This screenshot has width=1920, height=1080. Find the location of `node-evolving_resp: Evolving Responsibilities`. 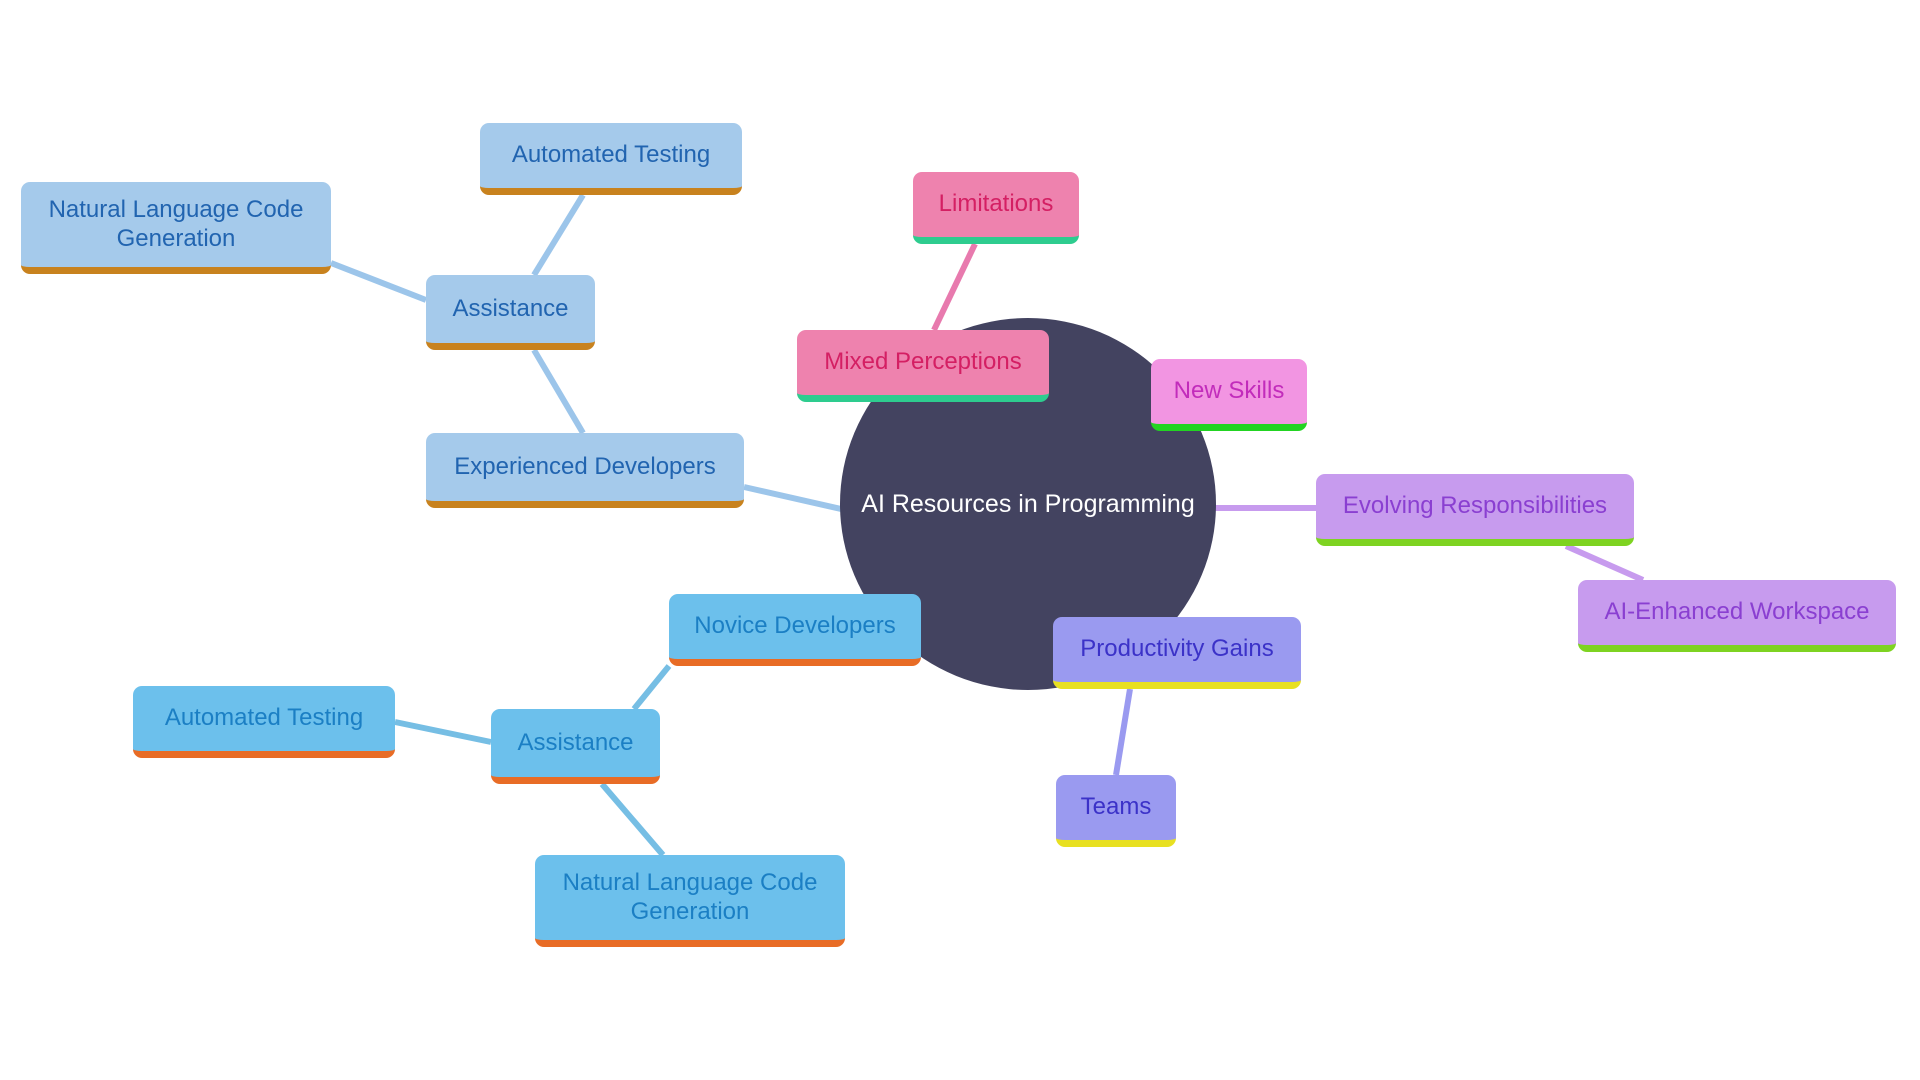

node-evolving_resp: Evolving Responsibilities is located at coordinates (1475, 510).